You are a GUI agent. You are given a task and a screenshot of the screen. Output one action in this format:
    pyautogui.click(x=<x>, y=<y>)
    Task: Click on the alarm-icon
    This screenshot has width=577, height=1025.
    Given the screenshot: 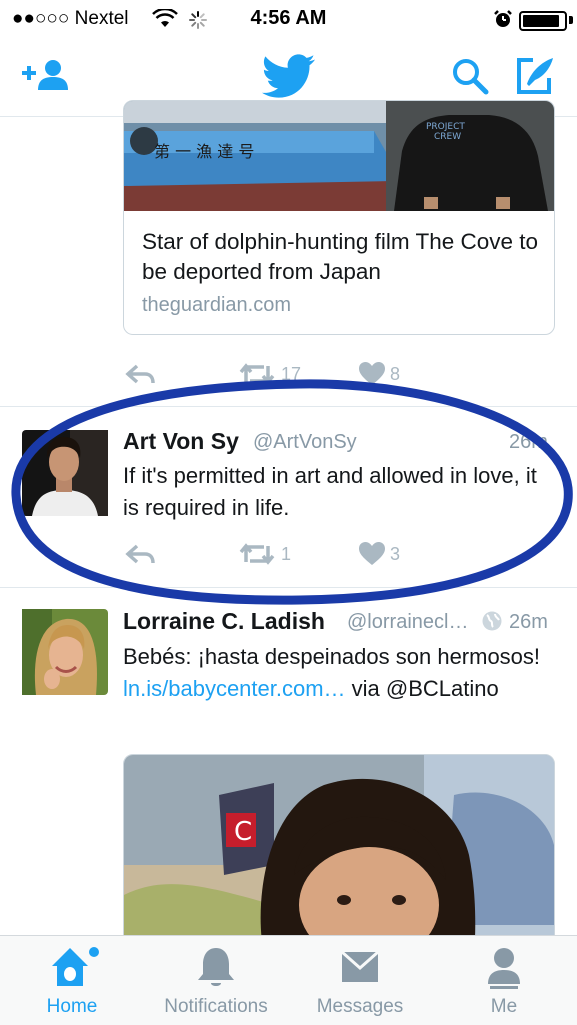 What is the action you would take?
    pyautogui.click(x=503, y=18)
    